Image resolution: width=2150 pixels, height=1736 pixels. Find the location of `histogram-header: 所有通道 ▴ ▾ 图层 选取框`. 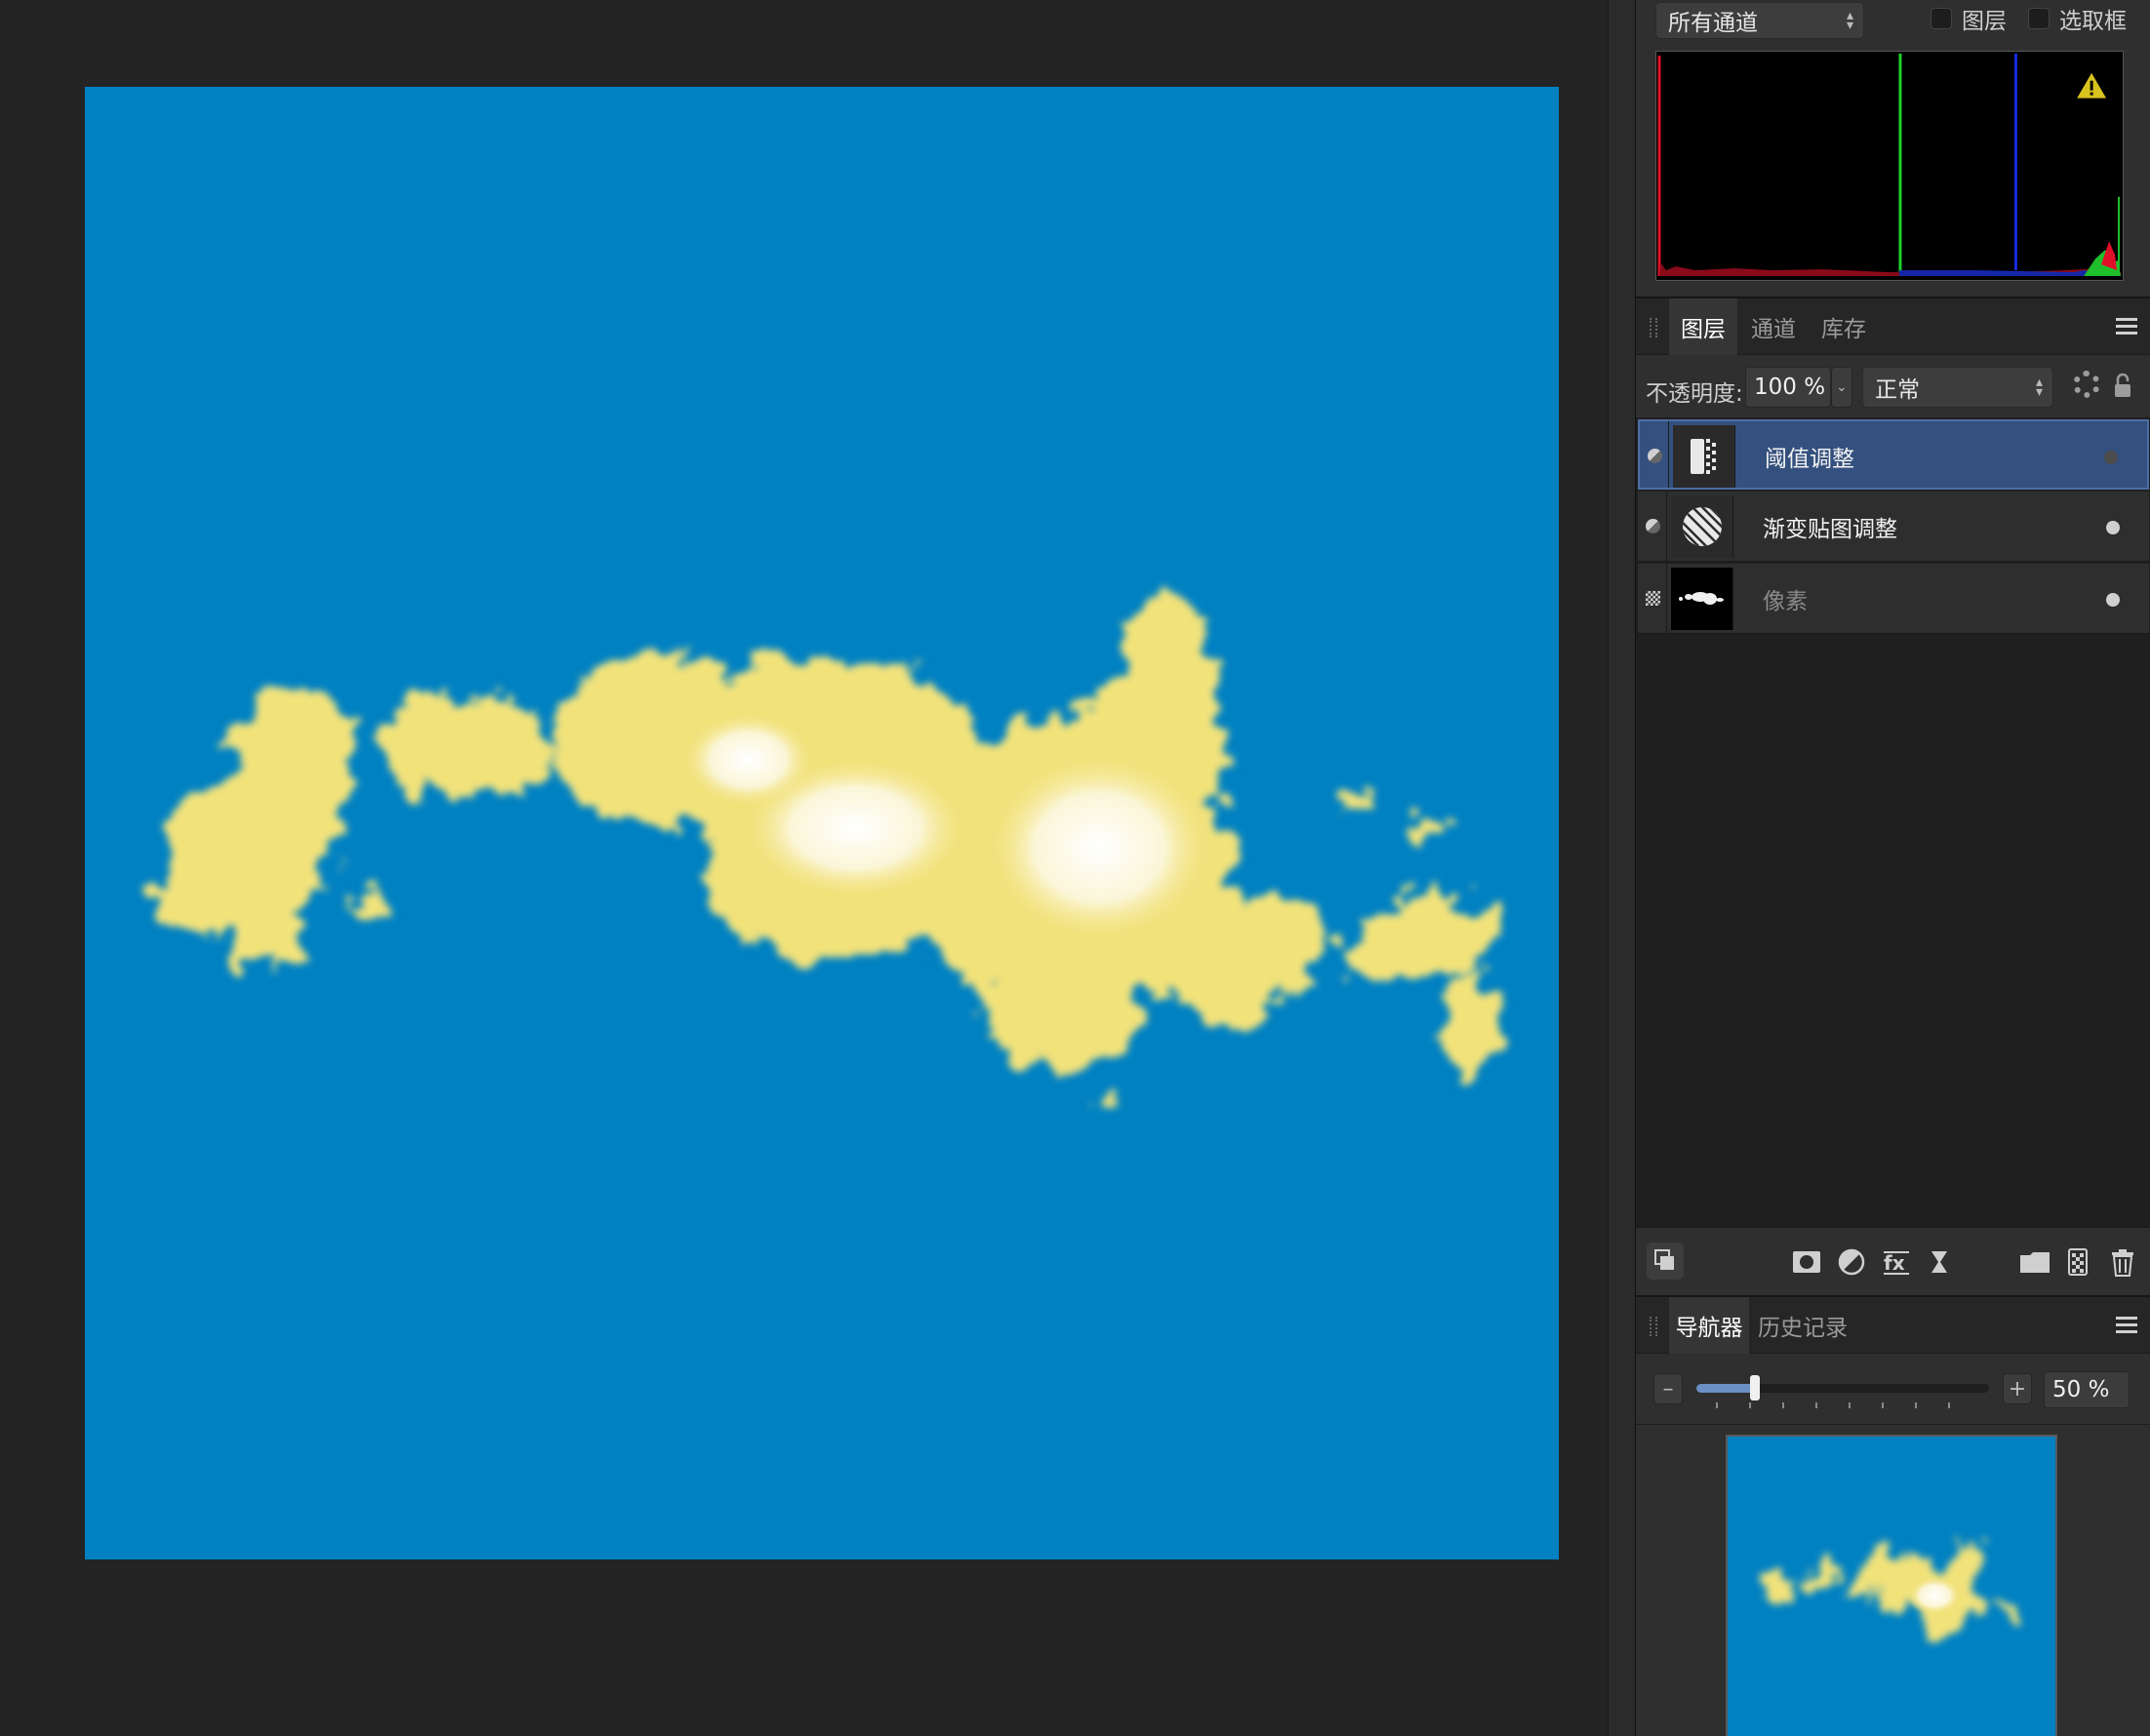

histogram-header: 所有通道 ▴ ▾ 图层 选取框 is located at coordinates (1893, 23).